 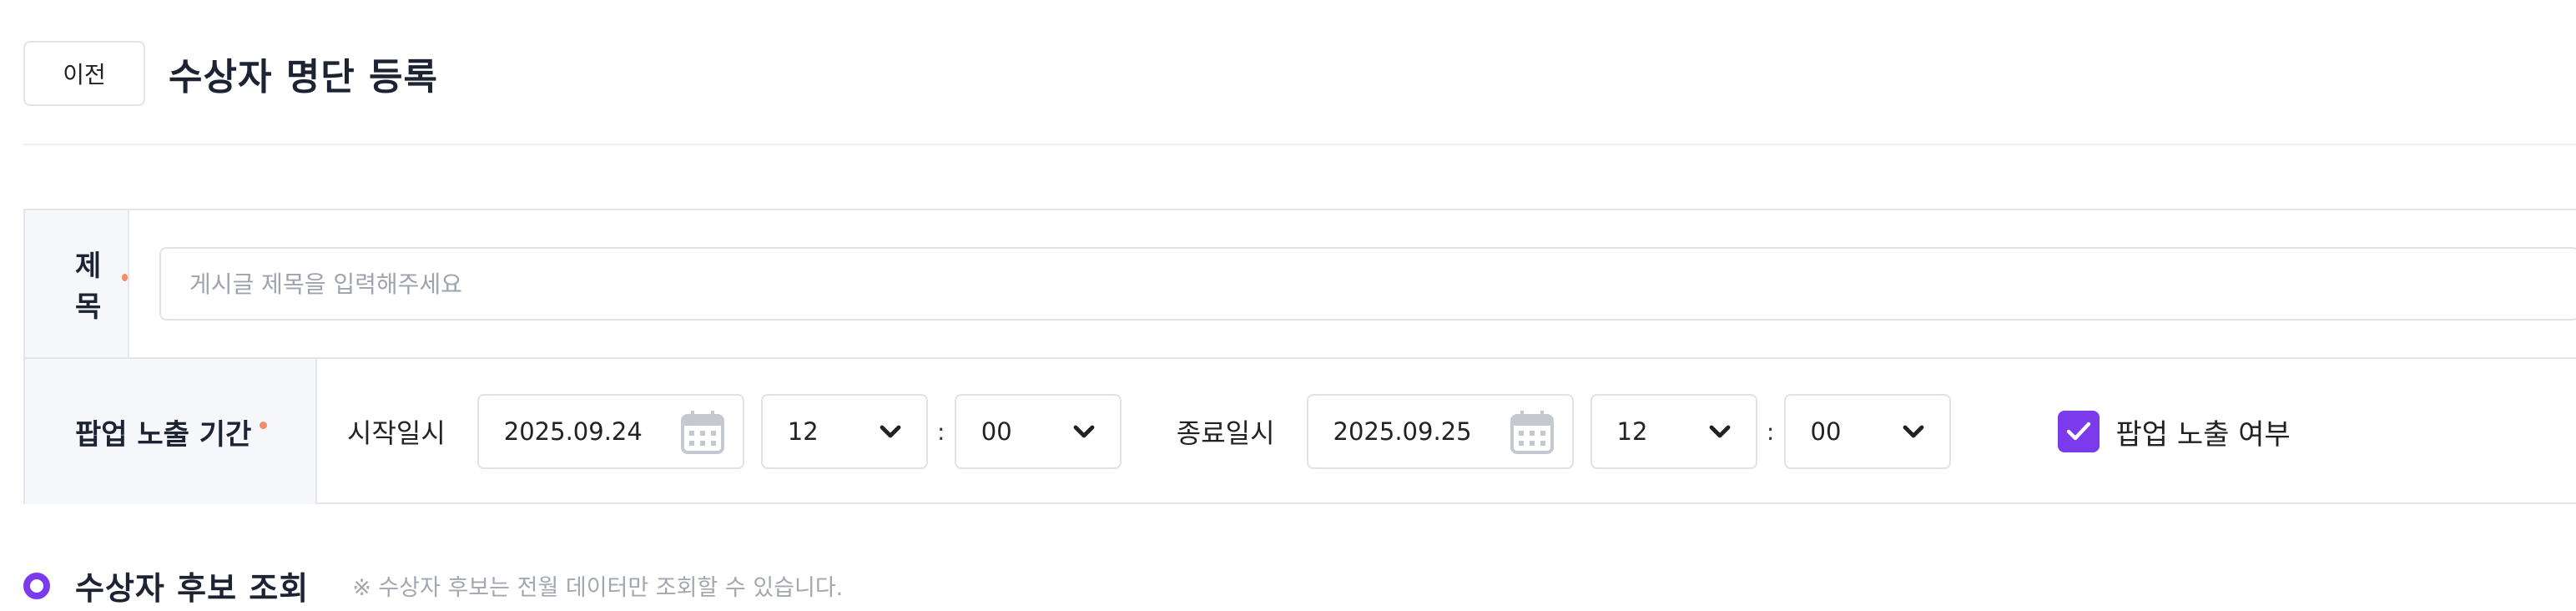 I want to click on title-label-text: 제목, so click(x=89, y=287).